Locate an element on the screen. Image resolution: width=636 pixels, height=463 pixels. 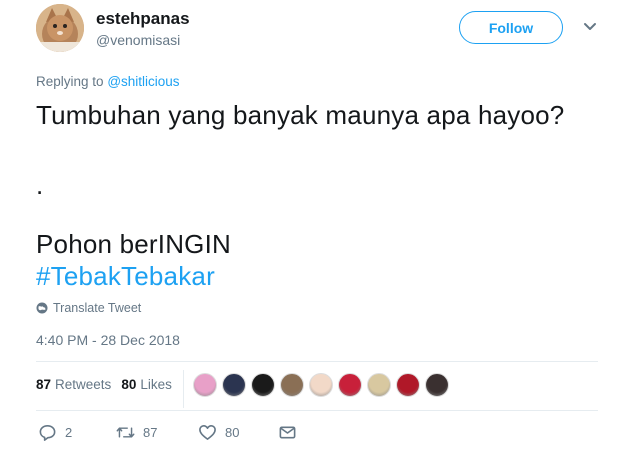
retweets-count: 87 is located at coordinates (44, 384).